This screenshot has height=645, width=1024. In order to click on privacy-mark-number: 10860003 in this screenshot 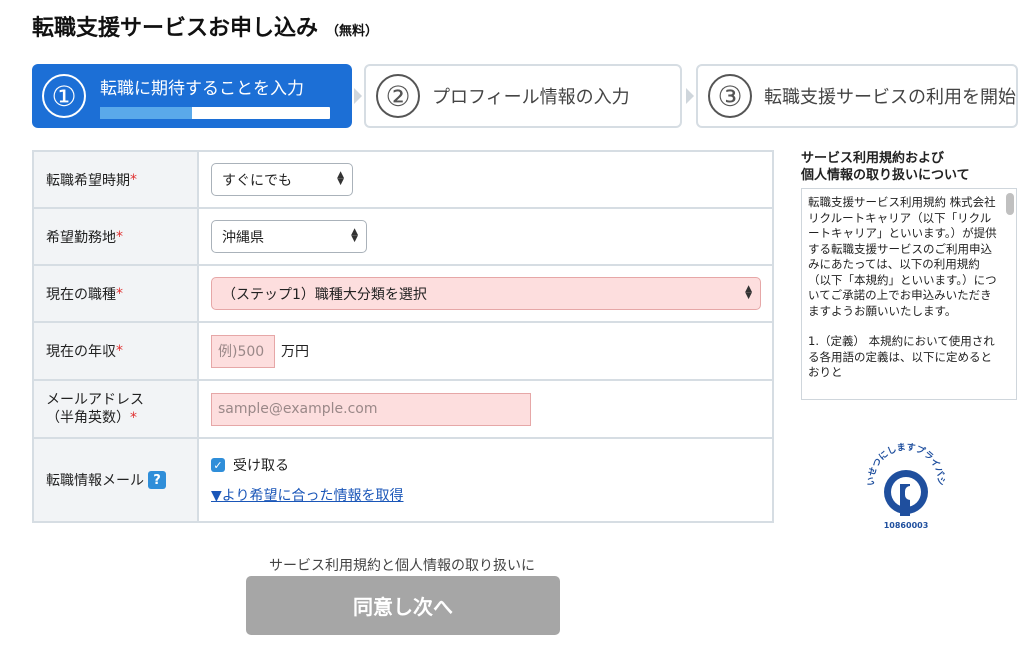, I will do `click(906, 525)`.